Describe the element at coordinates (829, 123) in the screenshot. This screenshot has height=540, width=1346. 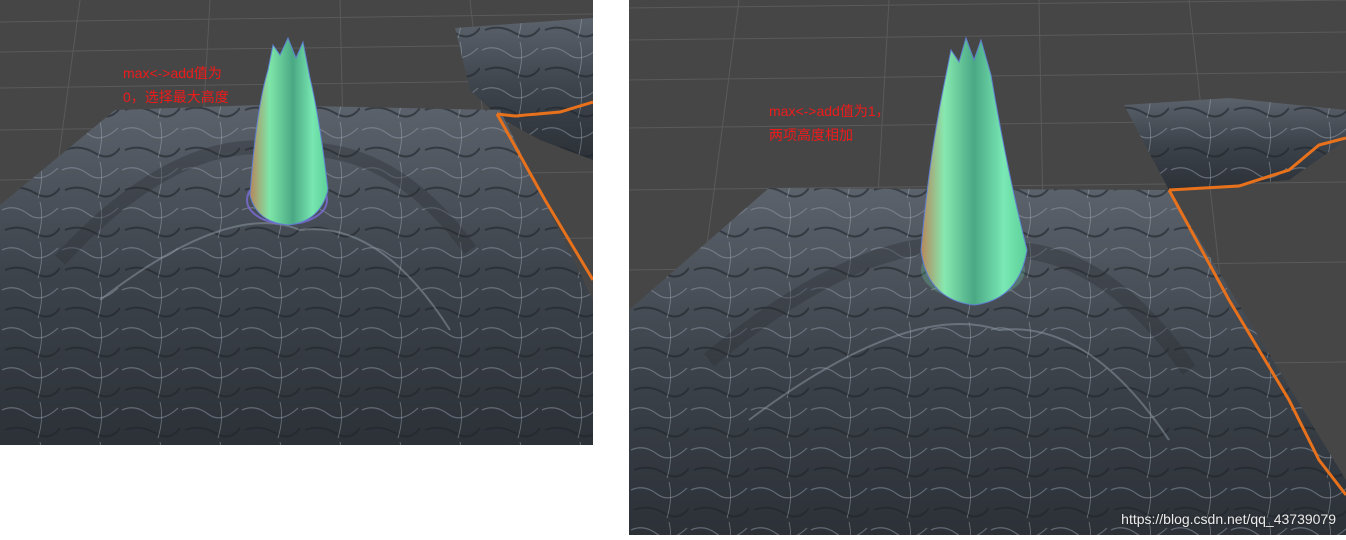
I see `annotation-right: max<->add值为1， 两项高度相加` at that location.